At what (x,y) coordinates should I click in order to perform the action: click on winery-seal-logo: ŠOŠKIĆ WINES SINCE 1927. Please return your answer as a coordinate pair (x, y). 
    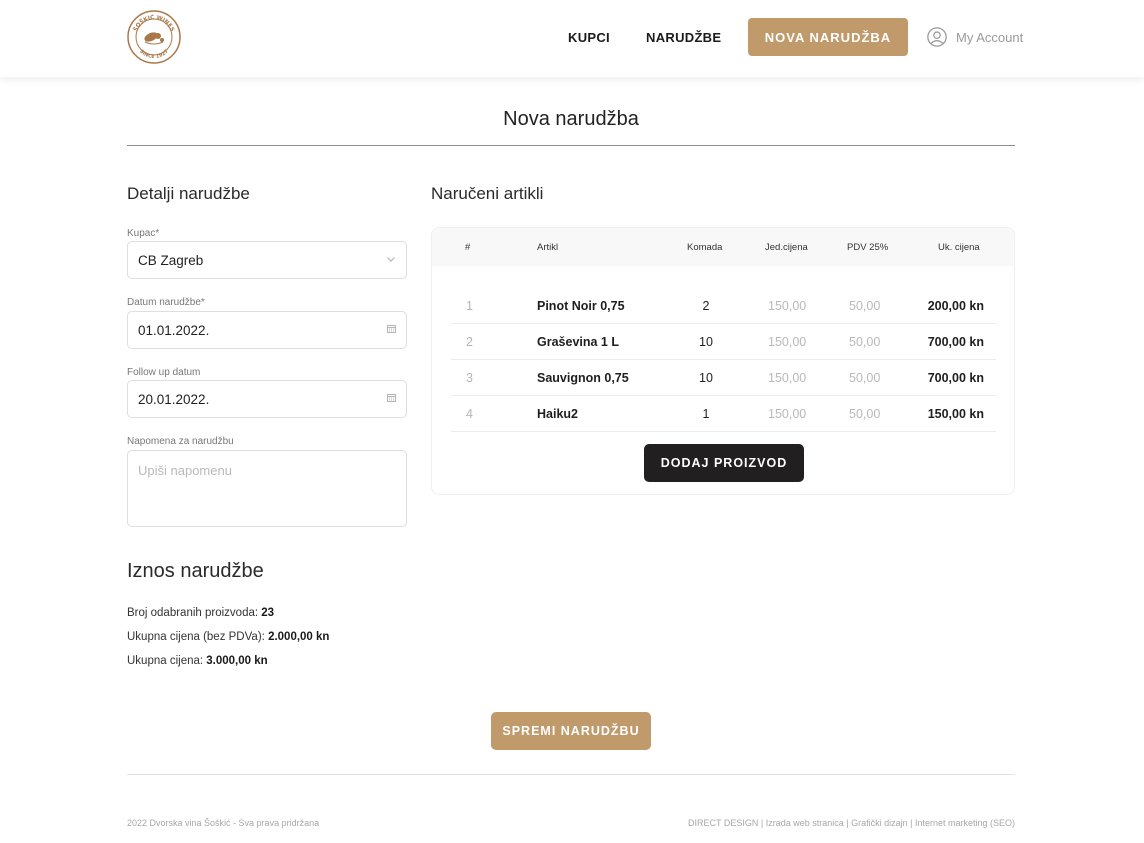
    Looking at the image, I should click on (154, 37).